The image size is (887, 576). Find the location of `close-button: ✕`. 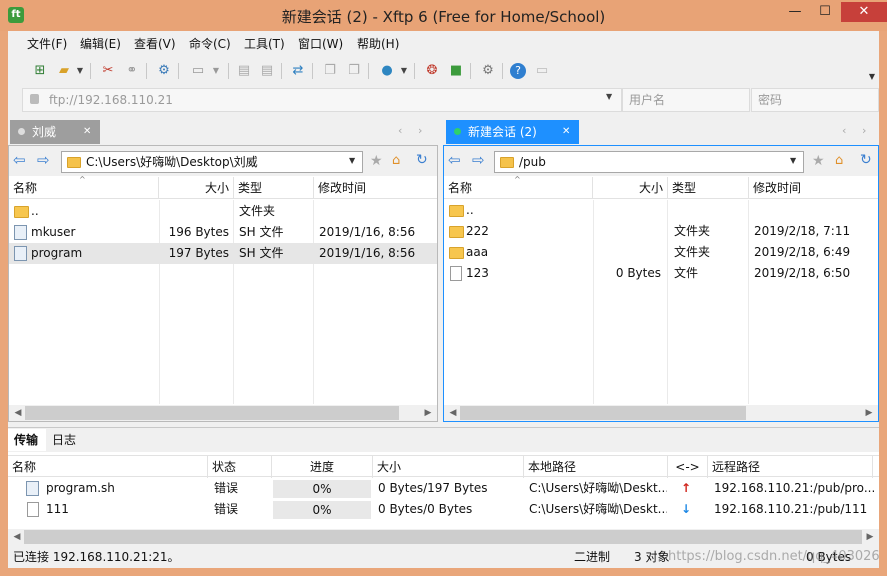

close-button: ✕ is located at coordinates (864, 12).